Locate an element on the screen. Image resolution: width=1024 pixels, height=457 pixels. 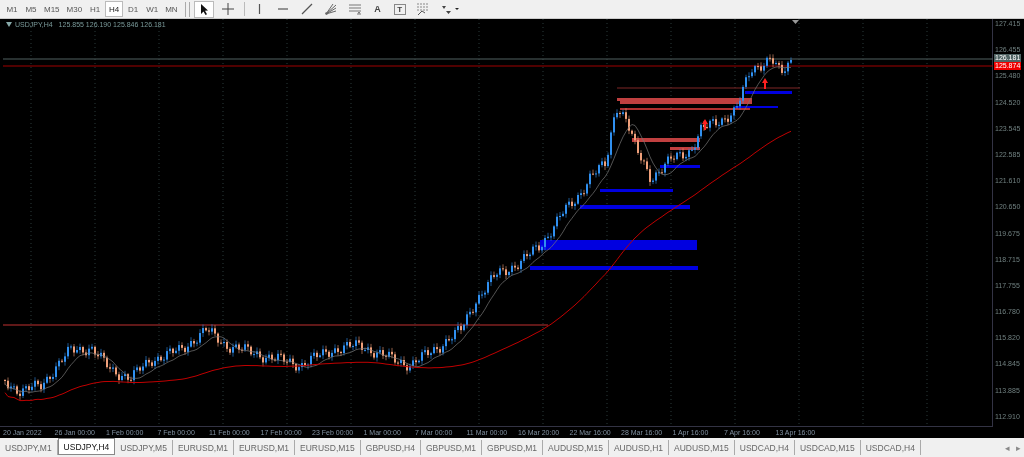
channel-icon is located at coordinates (354, 9).